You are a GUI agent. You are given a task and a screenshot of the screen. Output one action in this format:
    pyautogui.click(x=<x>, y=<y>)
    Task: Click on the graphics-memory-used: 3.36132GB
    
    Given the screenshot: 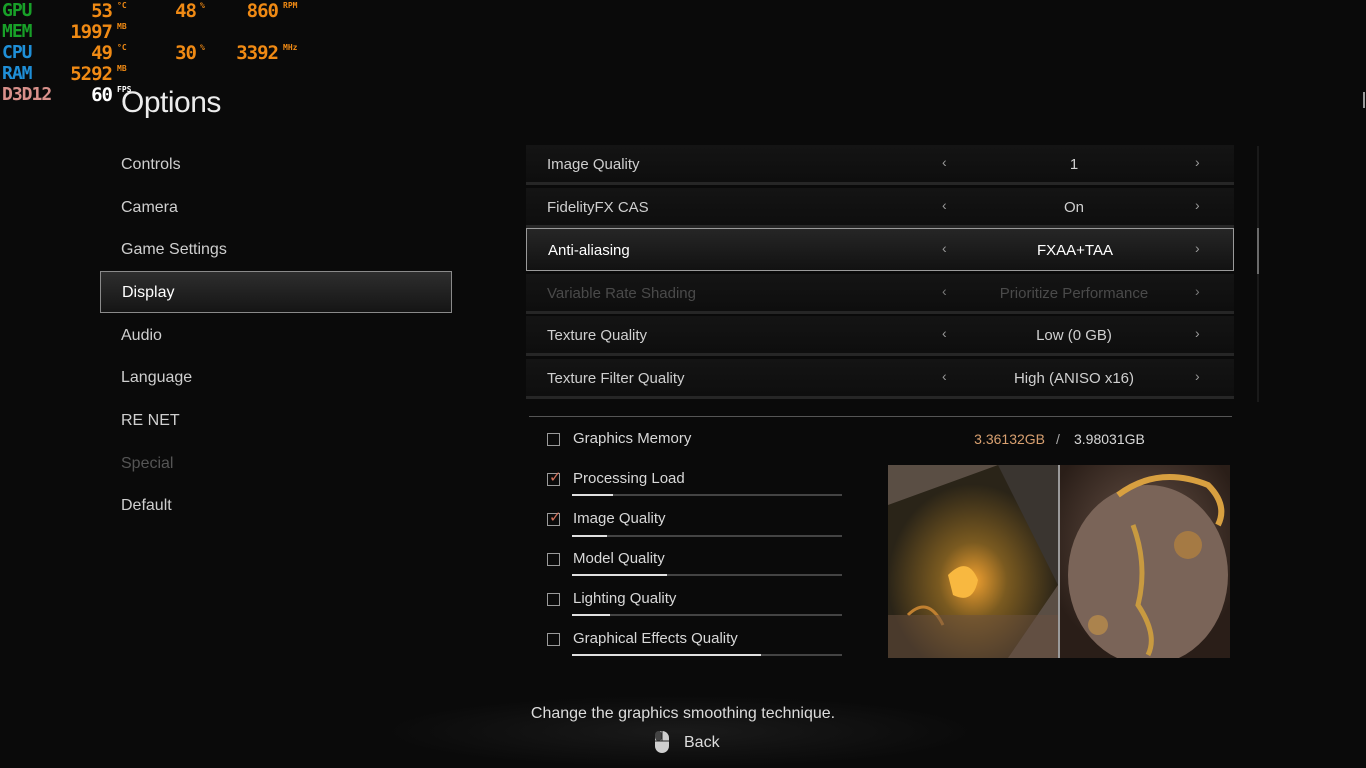 What is the action you would take?
    pyautogui.click(x=1009, y=439)
    